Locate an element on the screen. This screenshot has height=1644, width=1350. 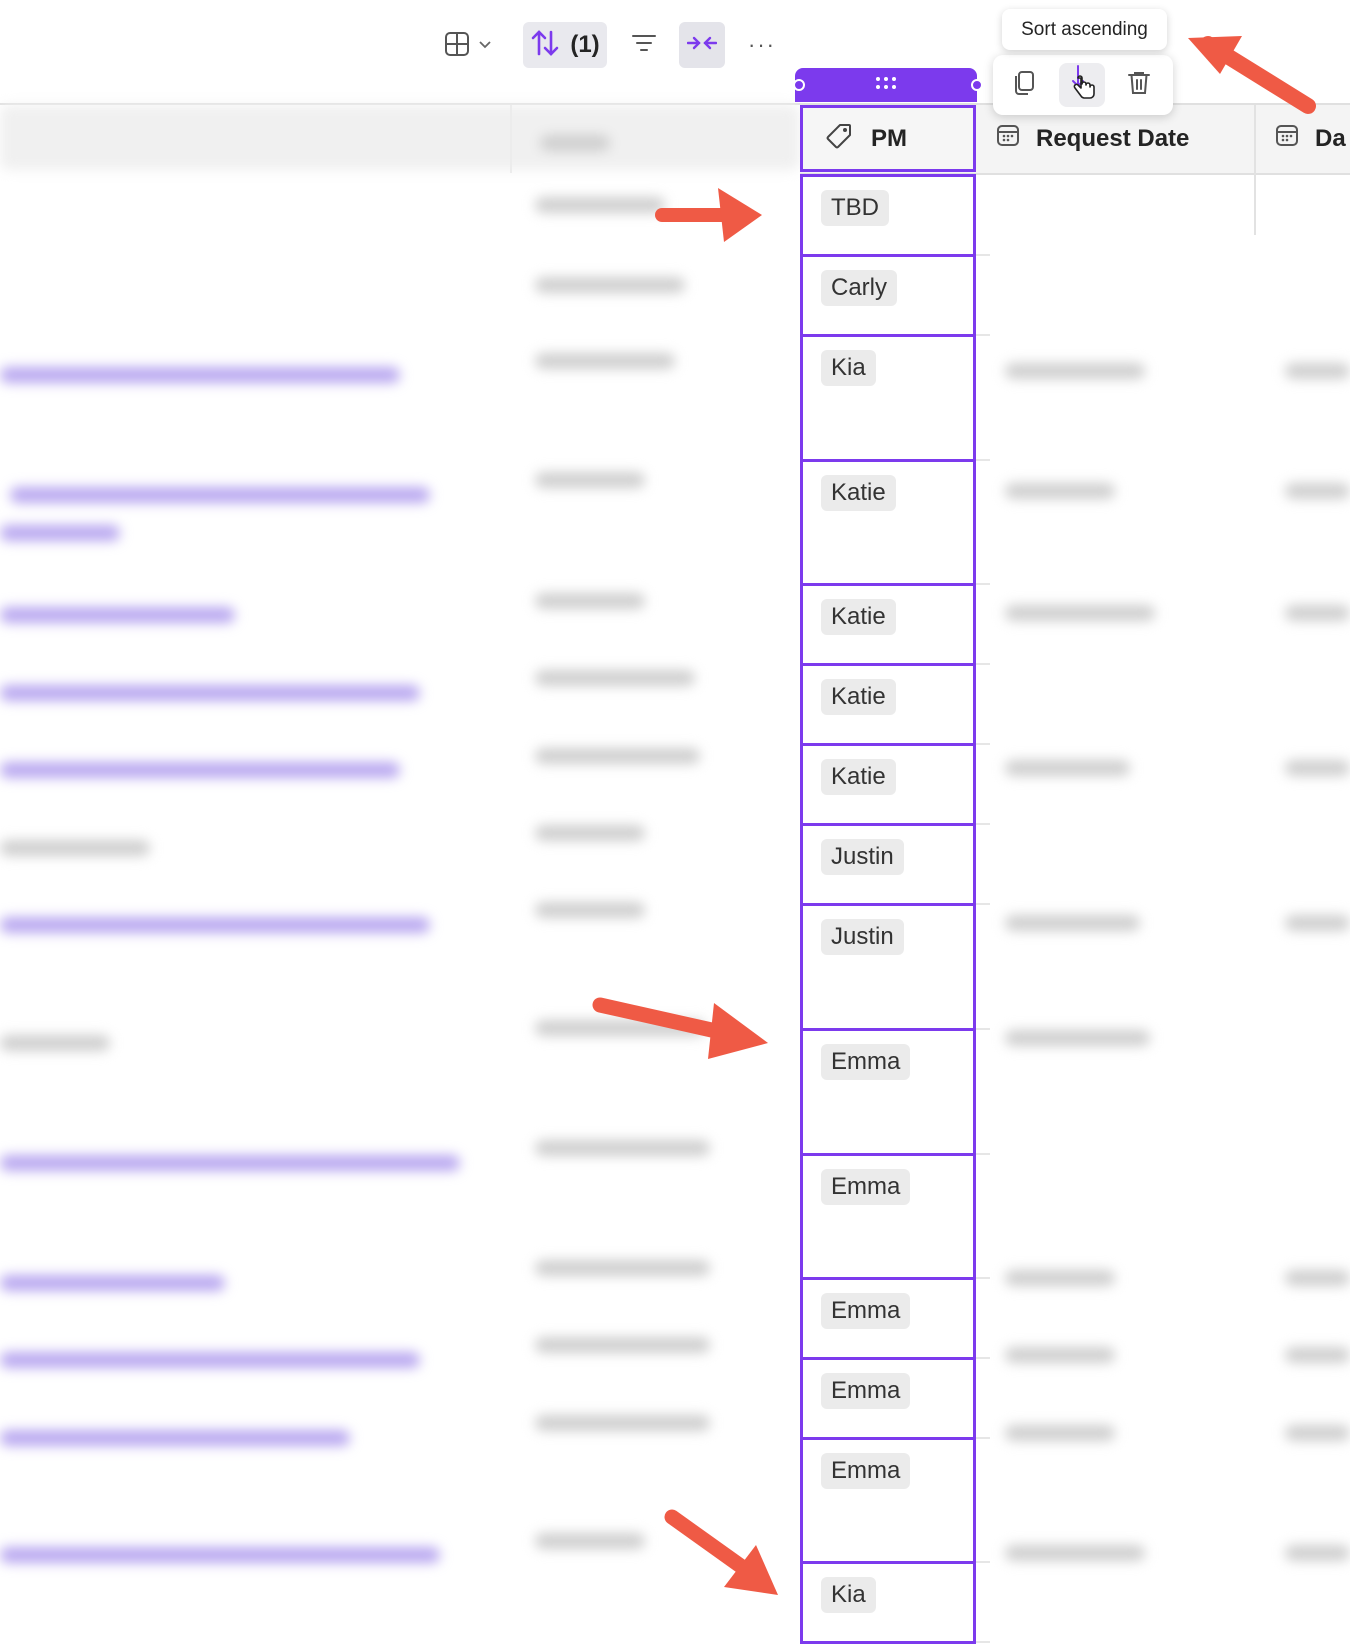
column-action-bar is located at coordinates (1083, 85).